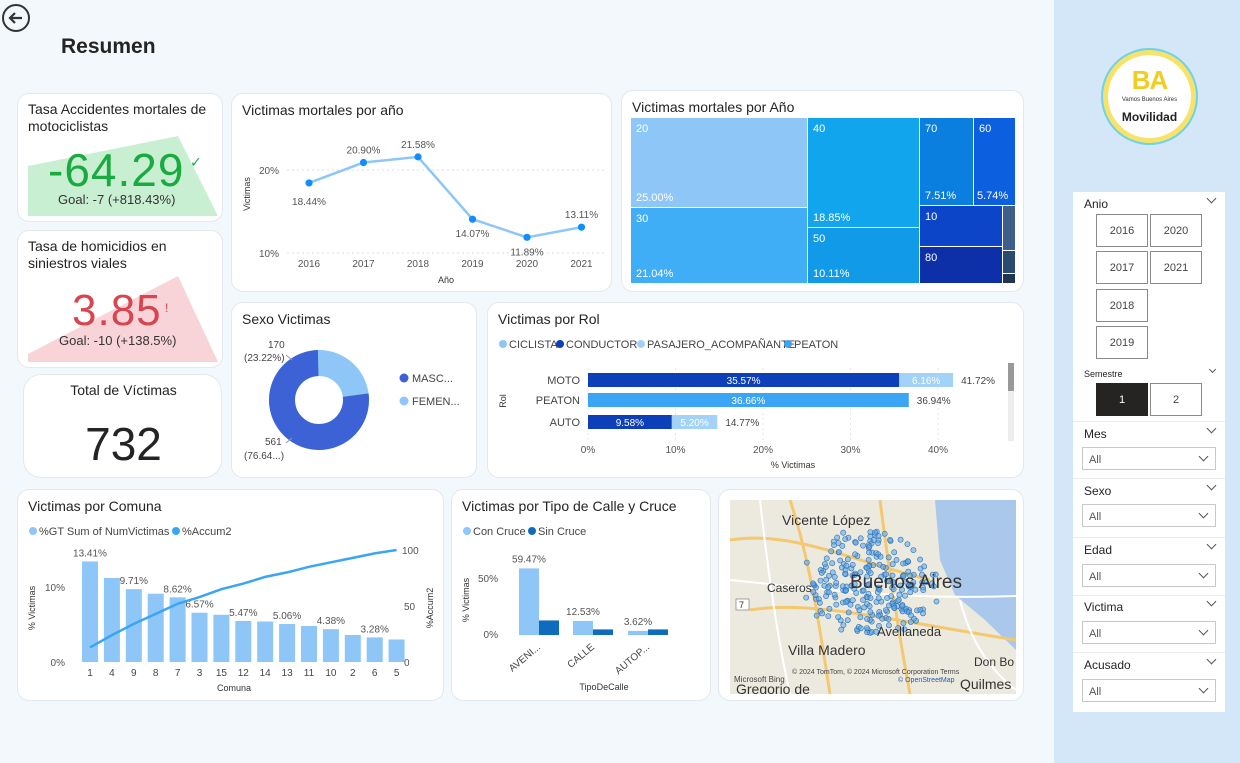 The height and width of the screenshot is (763, 1240). Describe the element at coordinates (1176, 230) in the screenshot. I see `year-button-2020: 2020` at that location.